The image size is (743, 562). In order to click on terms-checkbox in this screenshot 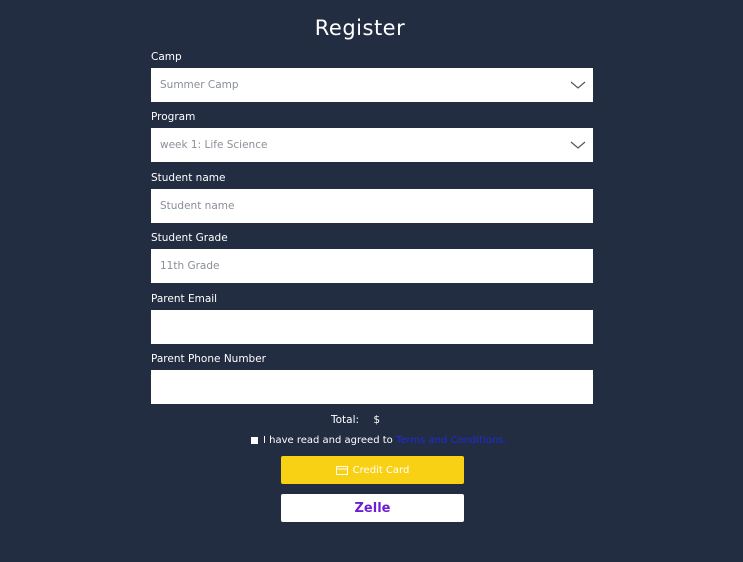, I will do `click(254, 440)`.